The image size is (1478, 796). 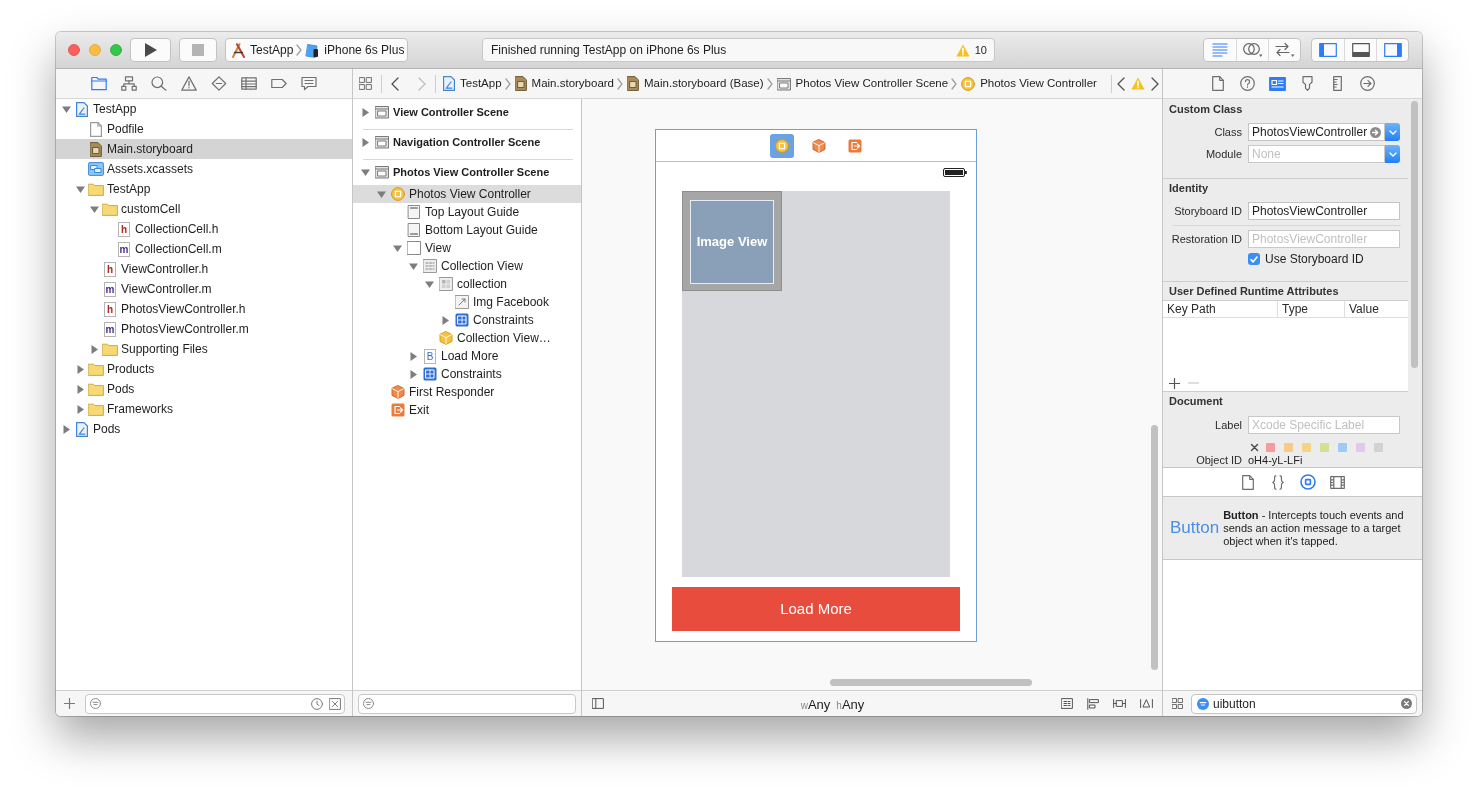 I want to click on scheme-popup: TestApp iPhone 6s Plus, so click(x=316, y=50).